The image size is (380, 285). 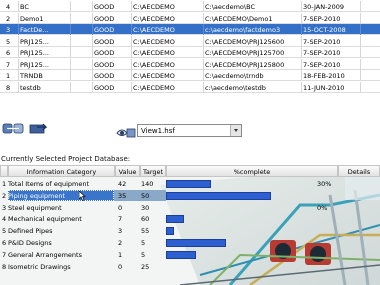 What do you see at coordinates (145, 195) in the screenshot?
I see `grid-target: 50` at bounding box center [145, 195].